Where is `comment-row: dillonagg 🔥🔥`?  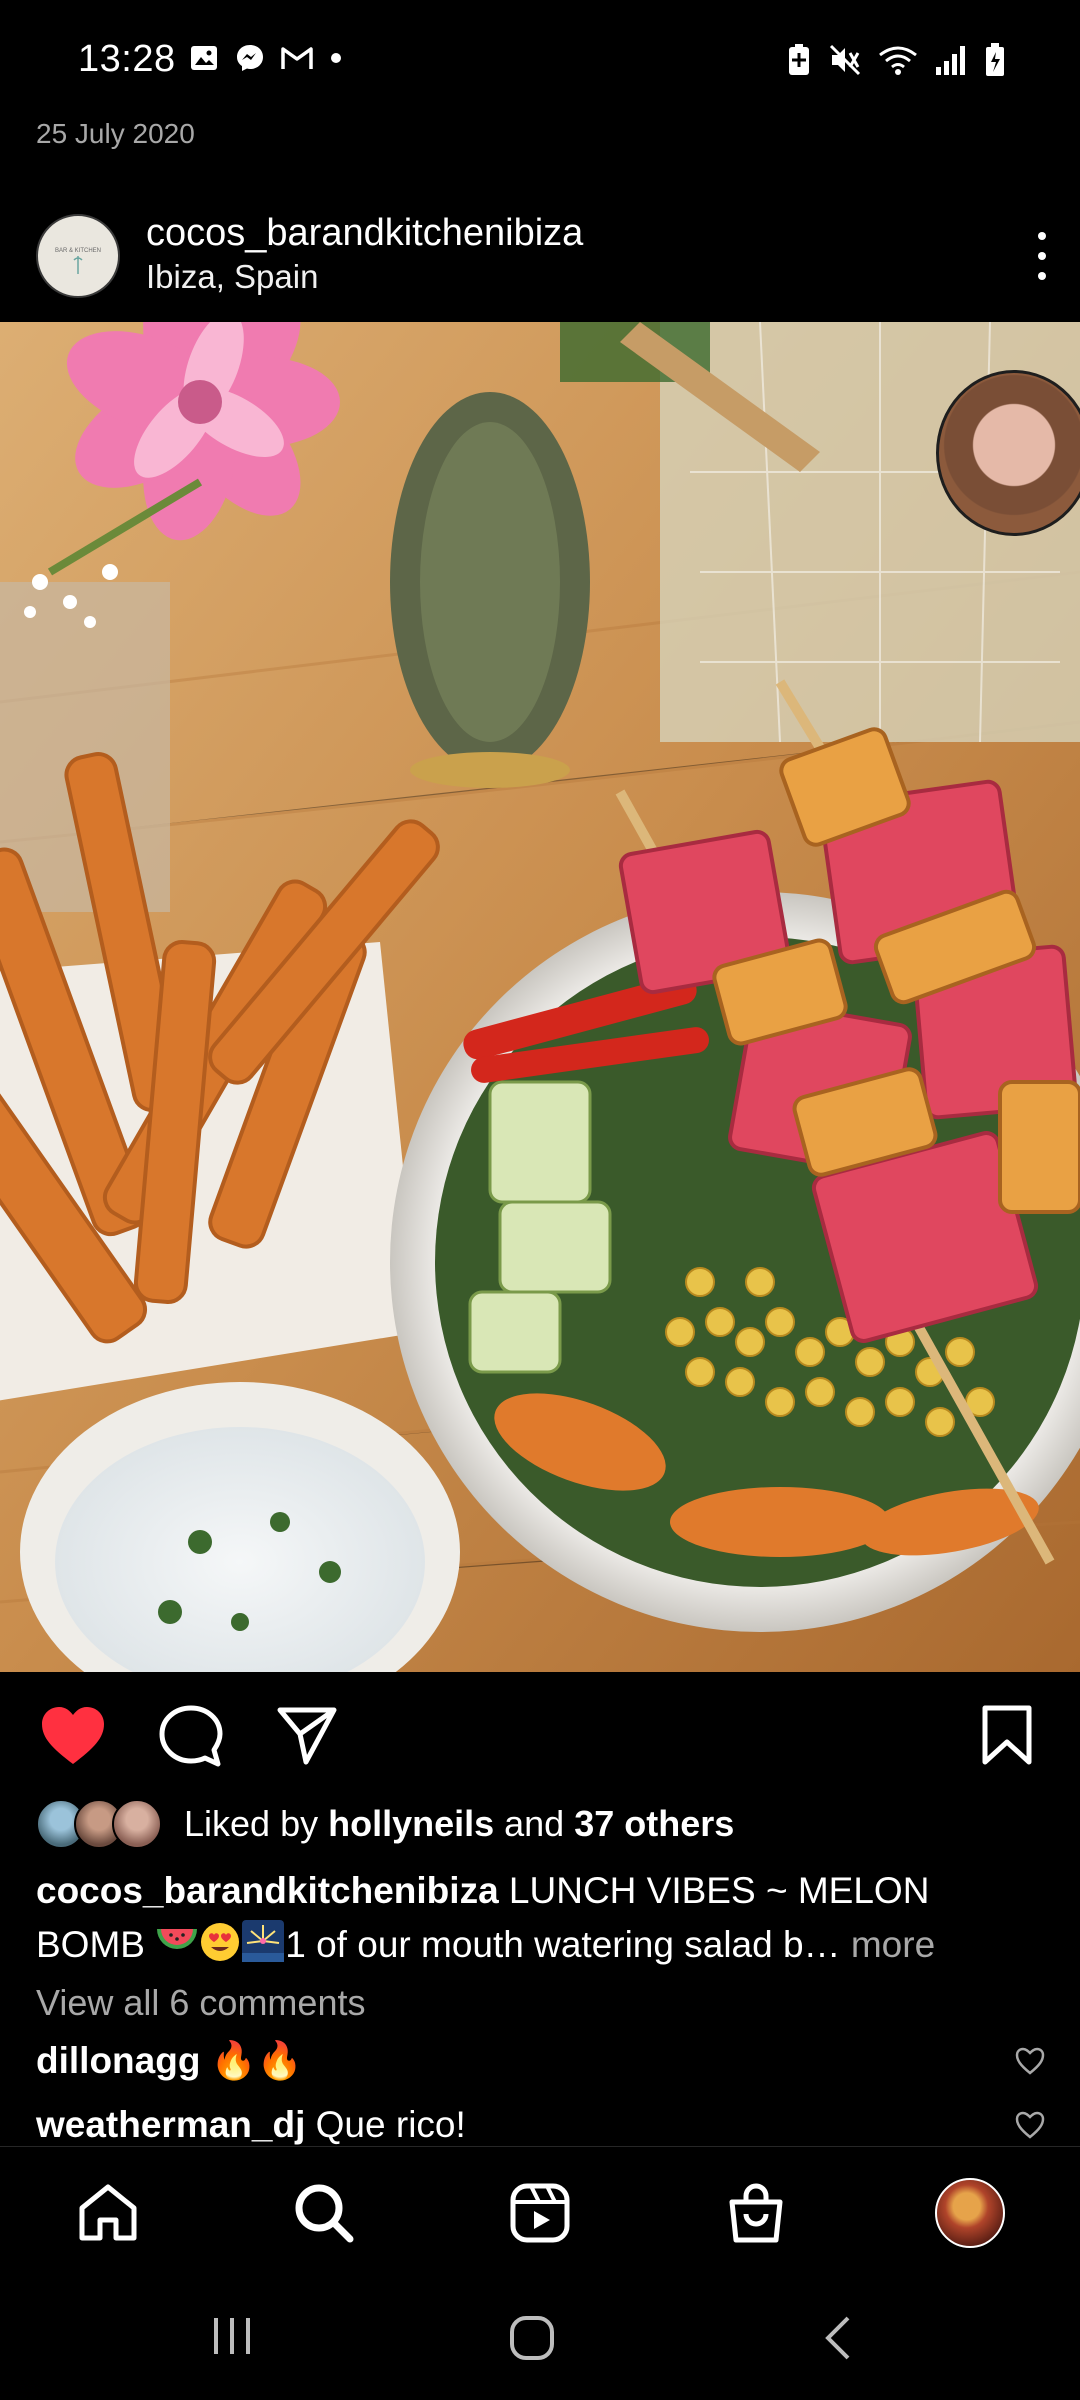
comment-row: dillonagg 🔥🔥 is located at coordinates (541, 2061).